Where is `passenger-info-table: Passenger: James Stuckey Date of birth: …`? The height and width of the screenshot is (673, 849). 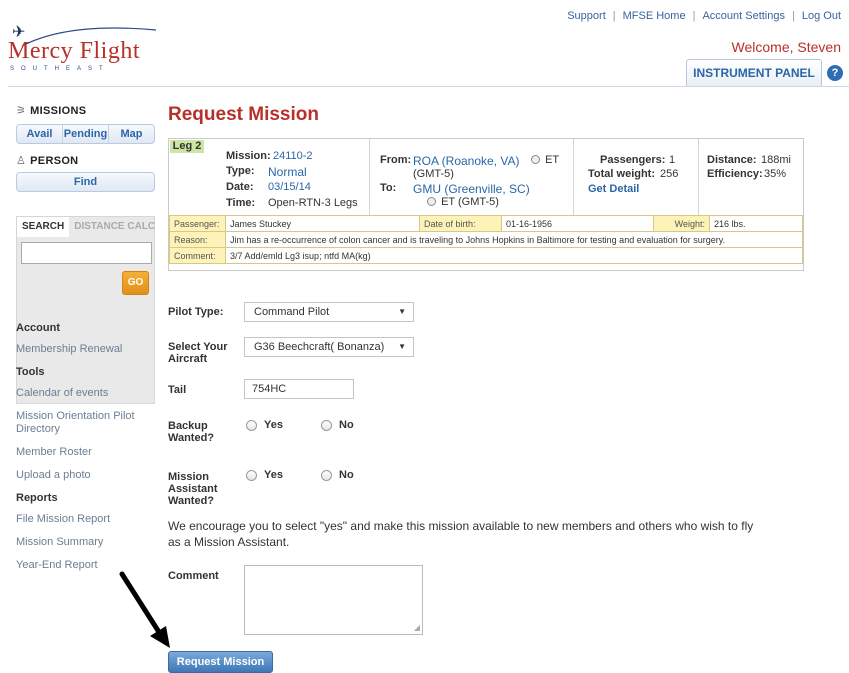
passenger-info-table: Passenger: James Stuckey Date of birth: … is located at coordinates (486, 239).